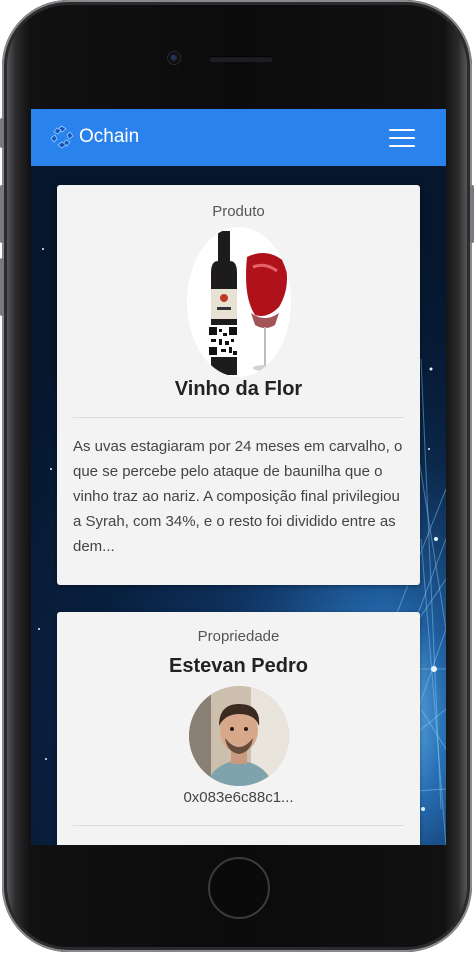 Image resolution: width=475 pixels, height=954 pixels. What do you see at coordinates (239, 736) in the screenshot?
I see `owner-avatar` at bounding box center [239, 736].